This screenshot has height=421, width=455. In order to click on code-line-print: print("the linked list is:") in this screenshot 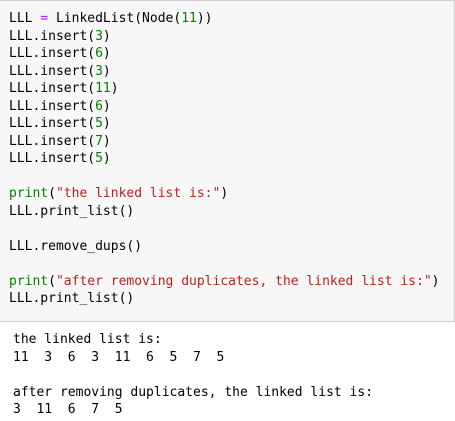, I will do `click(224, 194)`.